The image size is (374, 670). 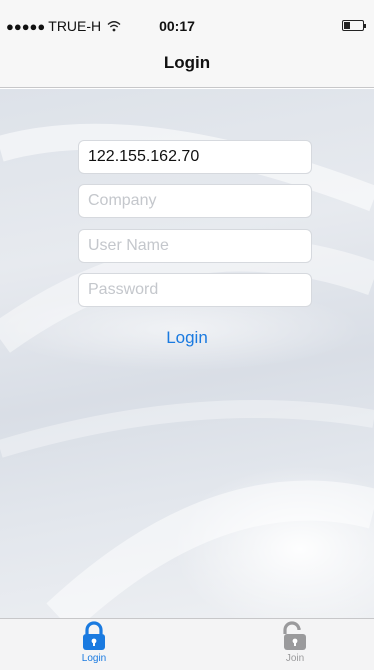 I want to click on lock-closed-icon, so click(x=94, y=635).